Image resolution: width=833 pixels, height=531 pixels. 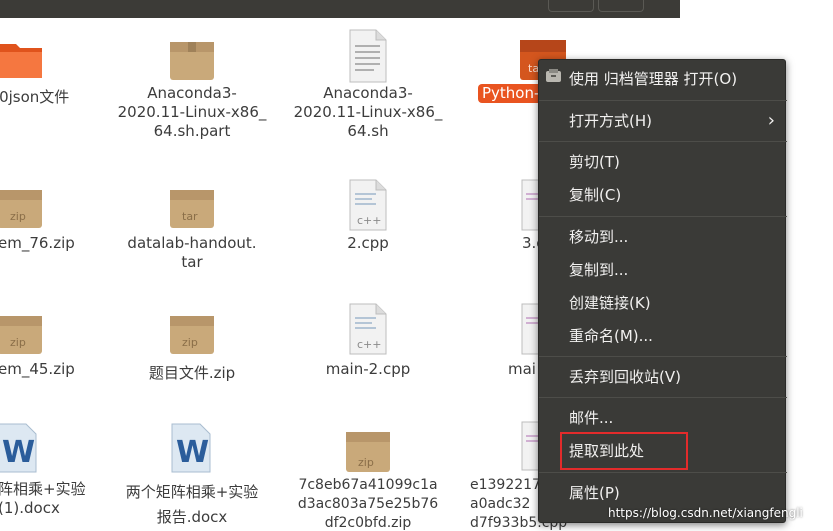 I want to click on menu-item-label: 使用 归档管理器 打开(O), so click(x=653, y=79).